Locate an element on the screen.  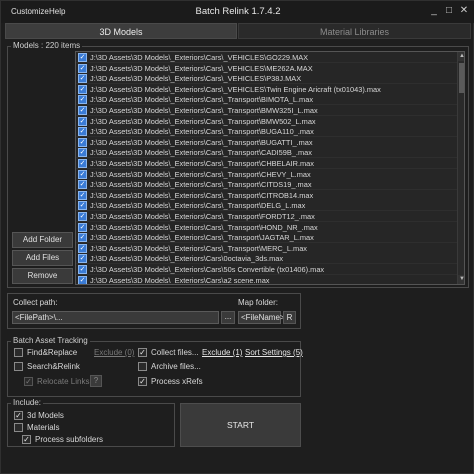
collect-files-checkbox: ✓ is located at coordinates (142, 352).